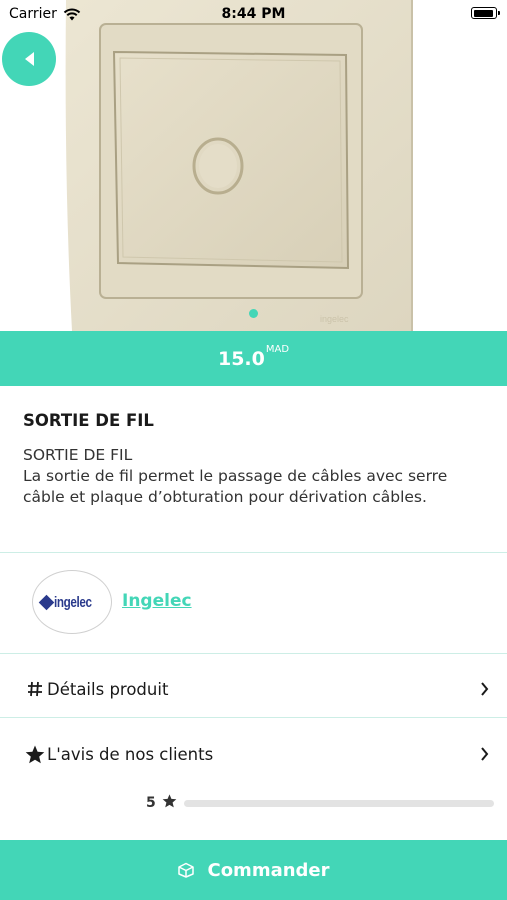 The height and width of the screenshot is (900, 507). What do you see at coordinates (268, 870) in the screenshot?
I see `order-button-label: Commander` at bounding box center [268, 870].